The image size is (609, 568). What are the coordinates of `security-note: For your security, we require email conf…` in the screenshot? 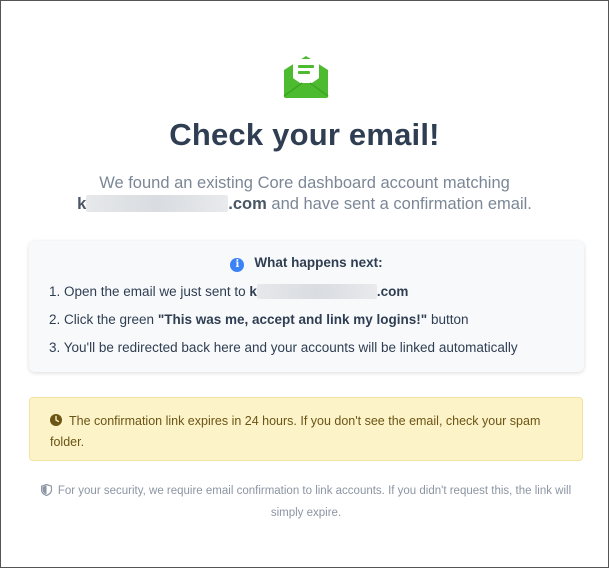 It's located at (306, 502).